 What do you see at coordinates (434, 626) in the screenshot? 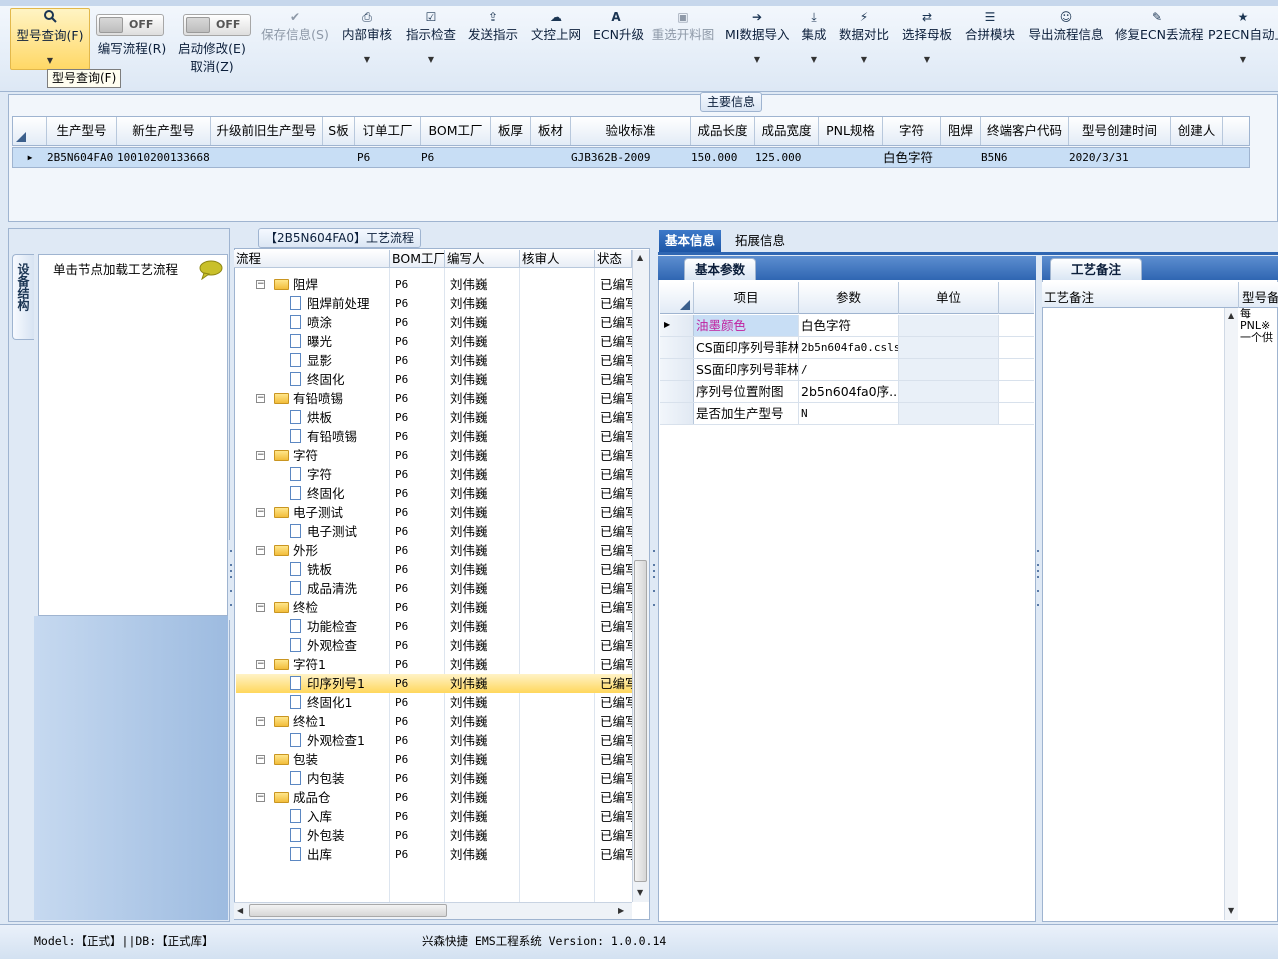
I see `tree-node: 功能检查 P6 刘伟巍 已编写` at bounding box center [434, 626].